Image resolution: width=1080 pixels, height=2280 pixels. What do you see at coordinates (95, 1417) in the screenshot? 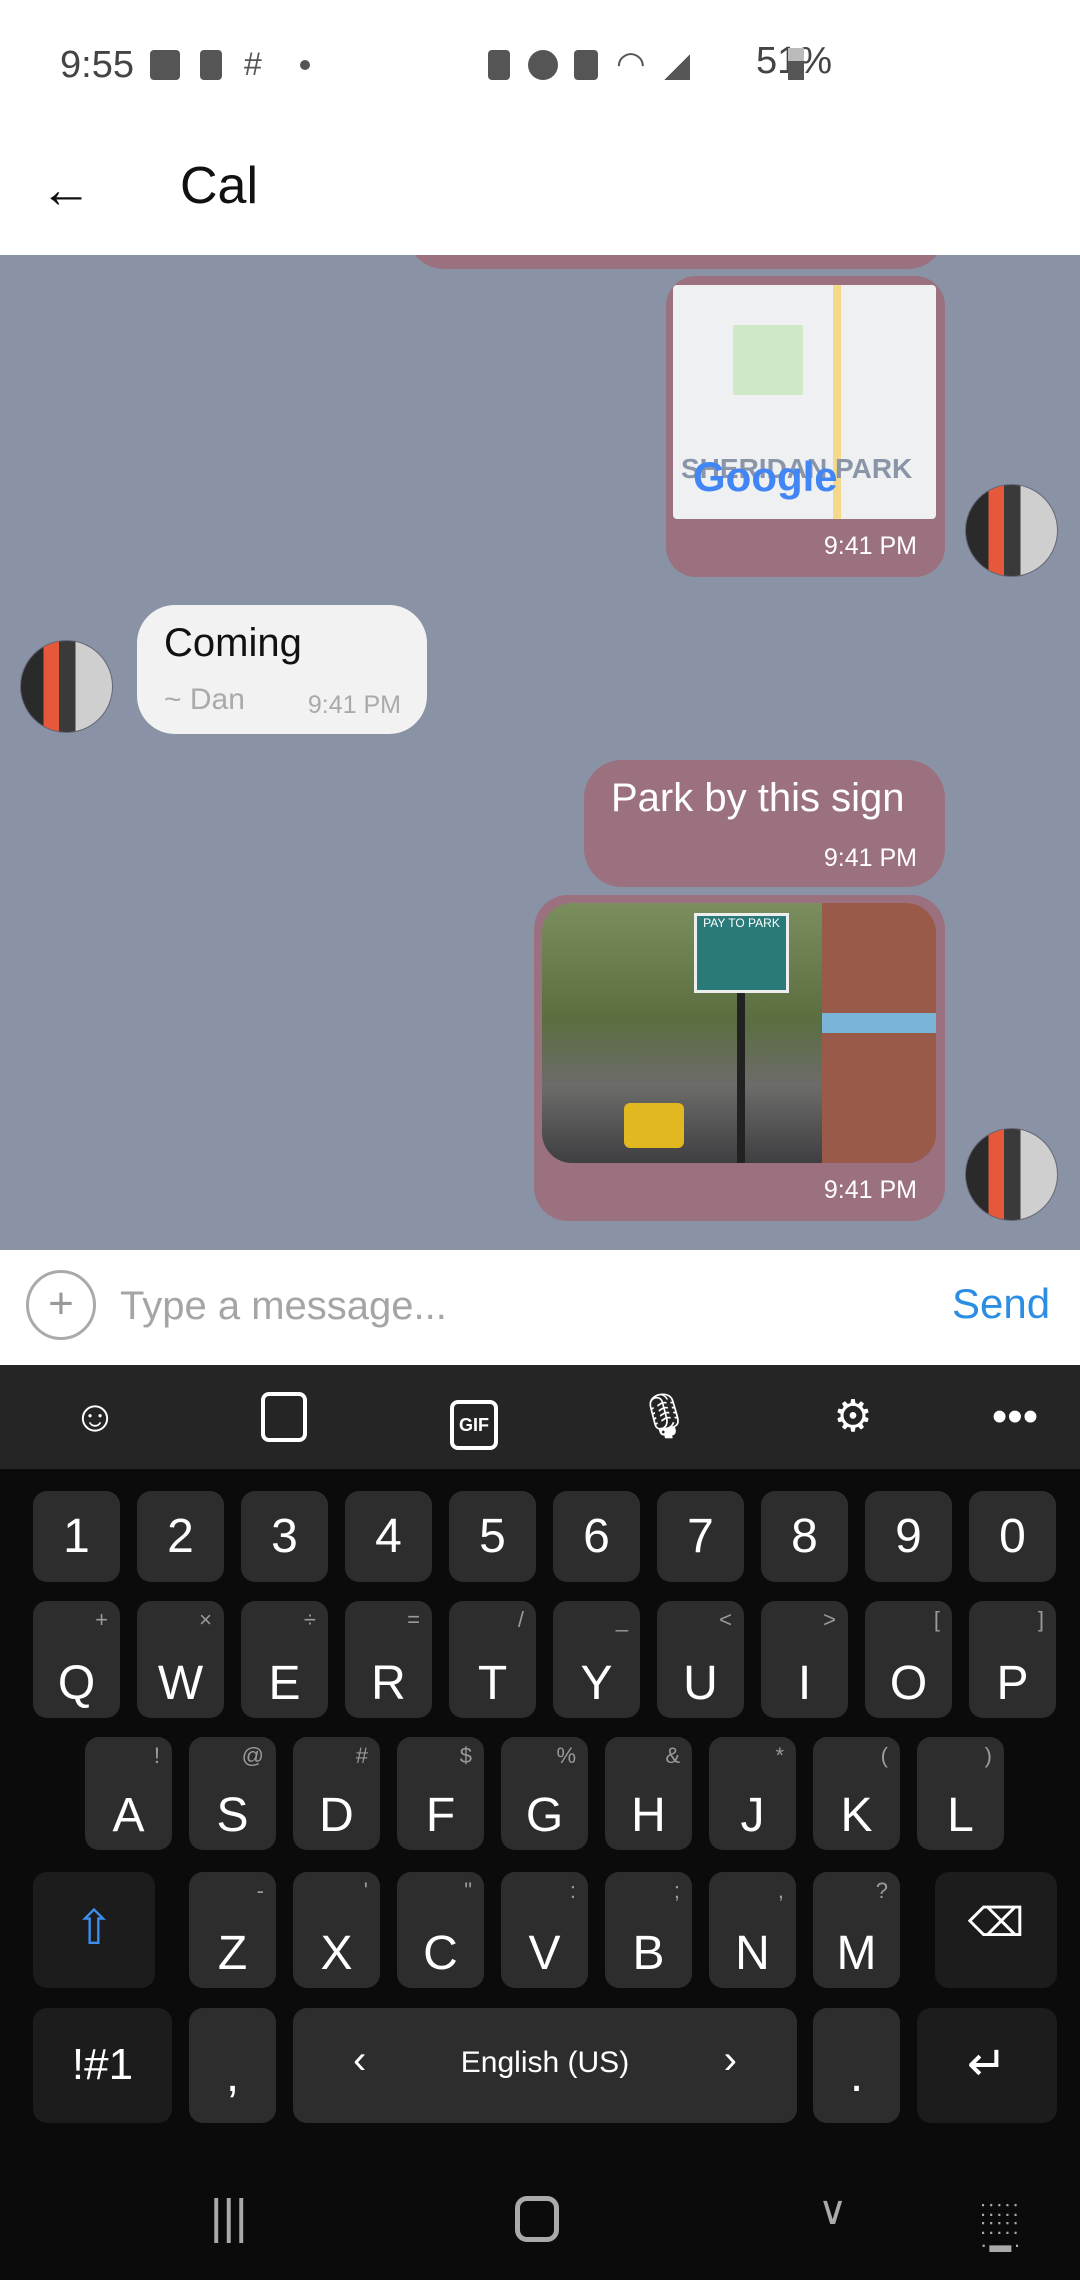
I see `emoji-icon: ☺` at bounding box center [95, 1417].